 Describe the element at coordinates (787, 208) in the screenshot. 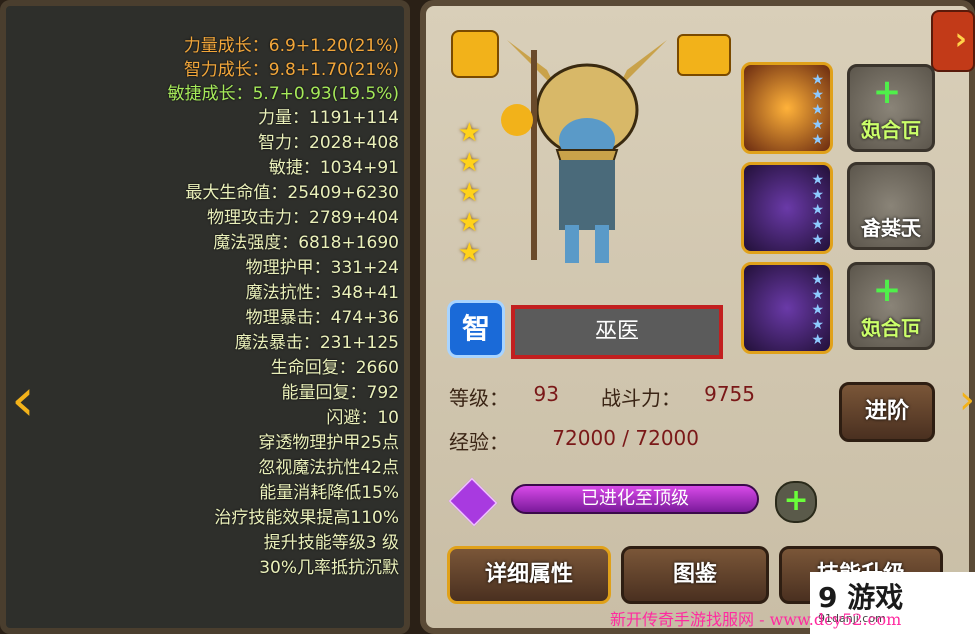

I see `equipped-item-2: ★ ★ ★ ★ ★` at that location.